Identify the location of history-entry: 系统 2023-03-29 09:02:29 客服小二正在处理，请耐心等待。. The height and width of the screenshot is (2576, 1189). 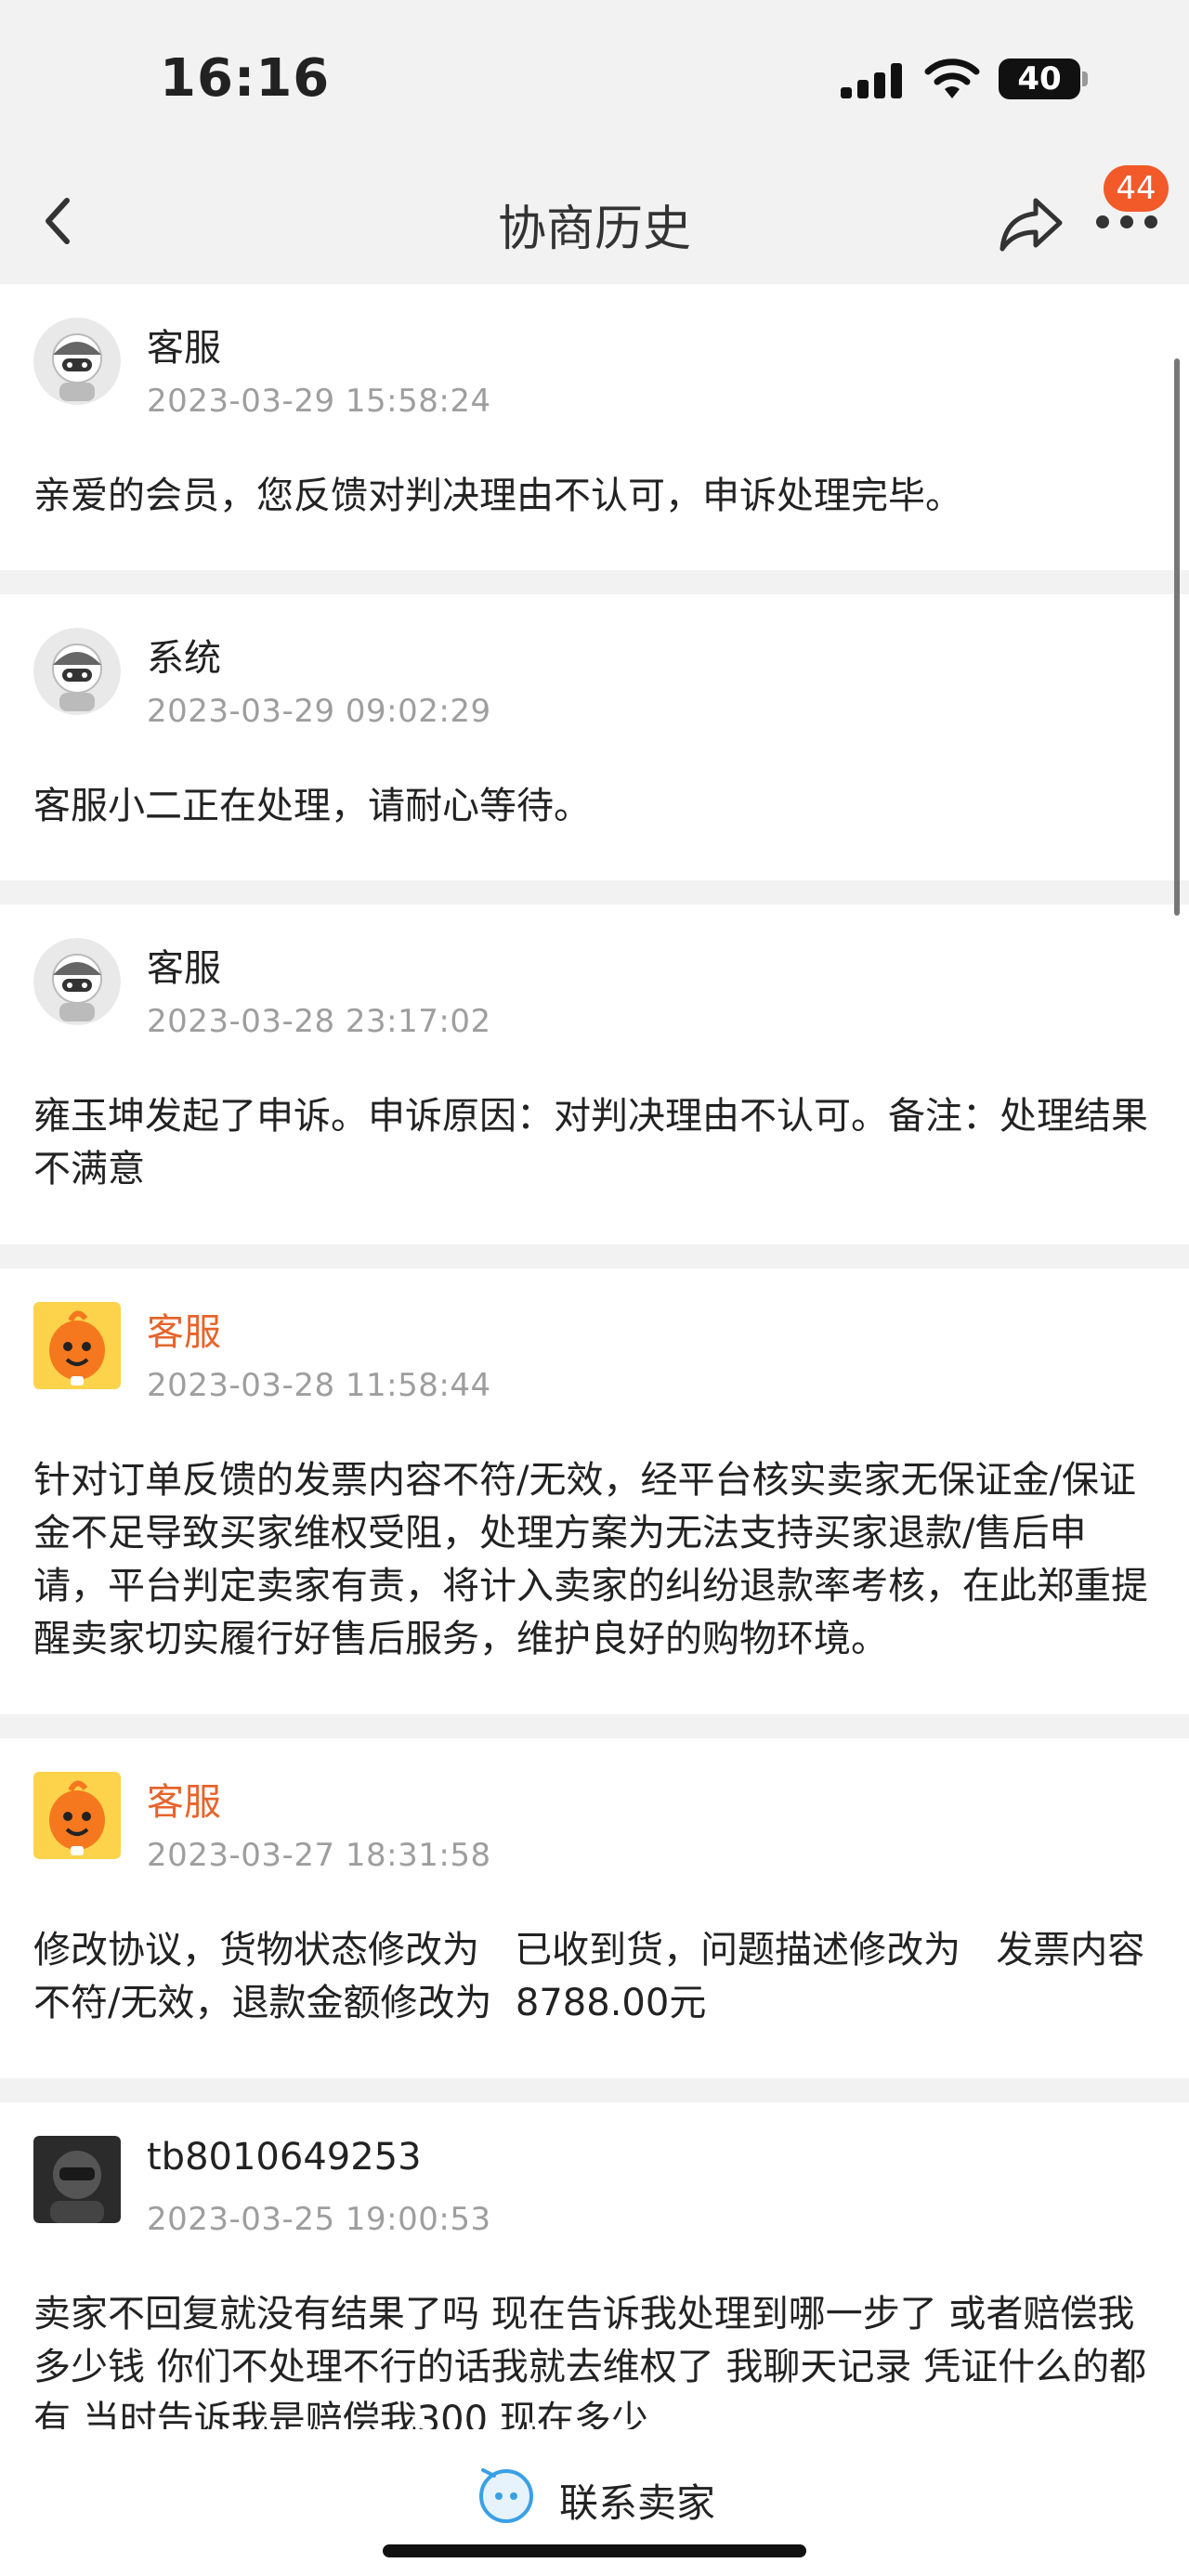
(594, 737).